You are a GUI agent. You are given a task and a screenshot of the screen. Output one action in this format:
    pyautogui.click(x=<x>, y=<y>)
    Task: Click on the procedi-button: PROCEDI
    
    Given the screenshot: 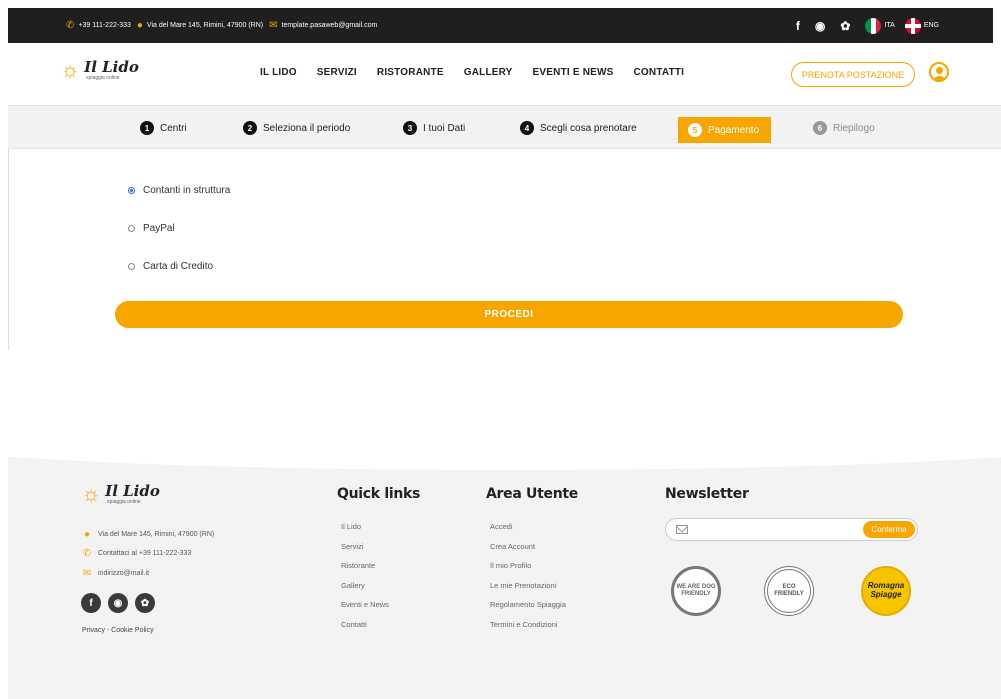 What is the action you would take?
    pyautogui.click(x=509, y=314)
    